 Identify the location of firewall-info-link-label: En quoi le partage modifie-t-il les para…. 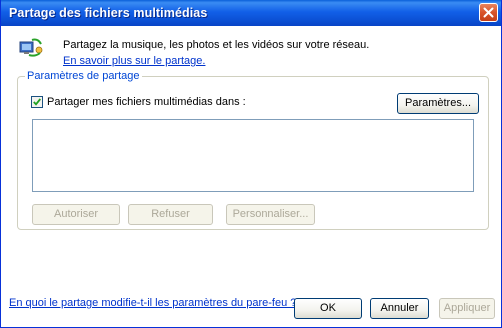
(153, 303).